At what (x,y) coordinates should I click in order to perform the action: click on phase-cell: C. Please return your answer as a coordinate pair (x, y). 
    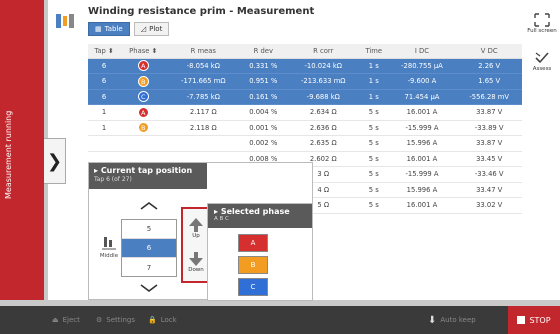
    Looking at the image, I should click on (143, 97).